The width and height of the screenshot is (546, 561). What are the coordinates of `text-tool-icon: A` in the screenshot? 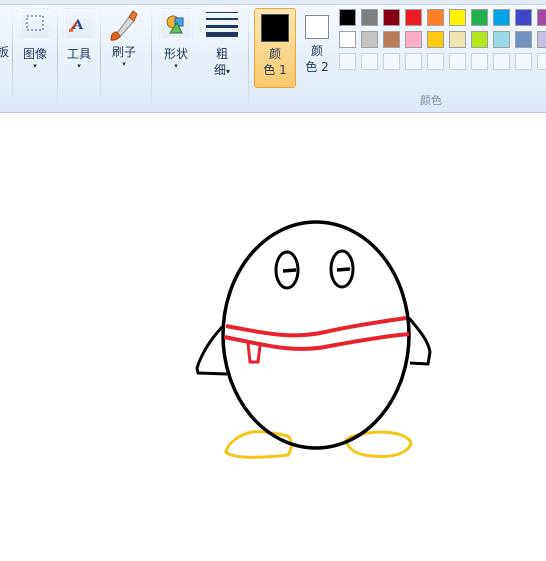 It's located at (79, 24).